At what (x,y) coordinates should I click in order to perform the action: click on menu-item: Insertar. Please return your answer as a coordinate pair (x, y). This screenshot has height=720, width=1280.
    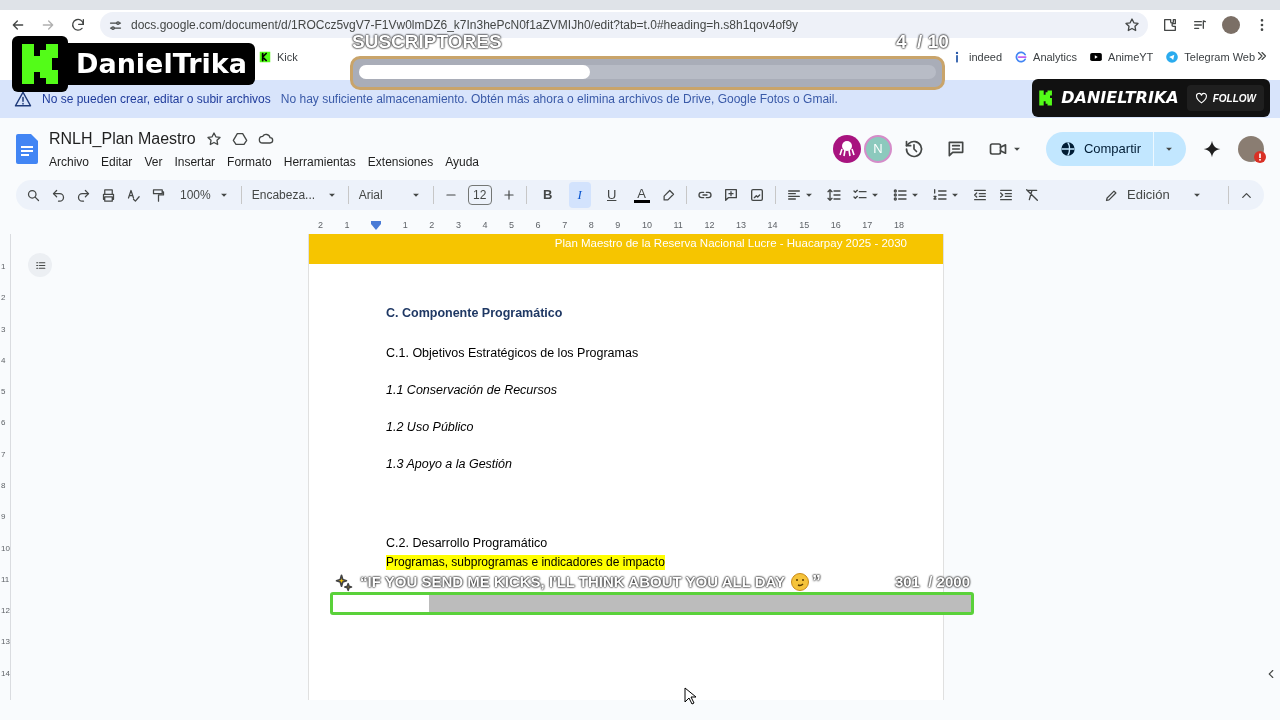
    Looking at the image, I should click on (195, 162).